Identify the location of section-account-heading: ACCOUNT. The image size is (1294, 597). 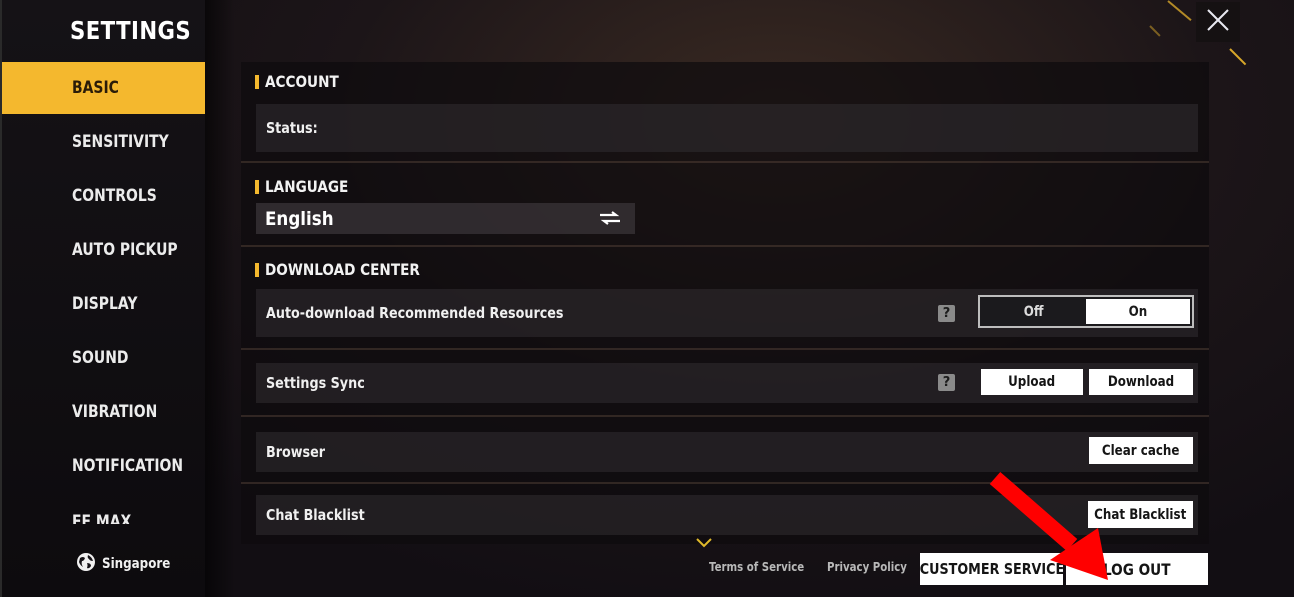
(303, 81).